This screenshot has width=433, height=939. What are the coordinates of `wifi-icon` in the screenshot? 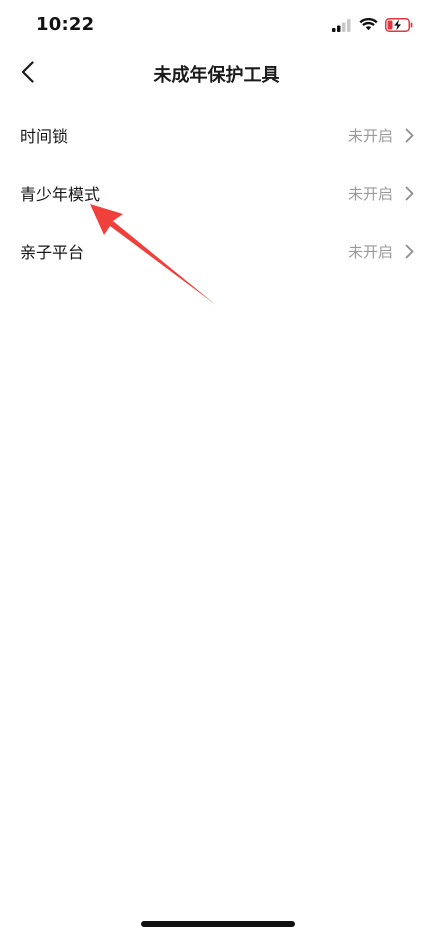 It's located at (368, 26).